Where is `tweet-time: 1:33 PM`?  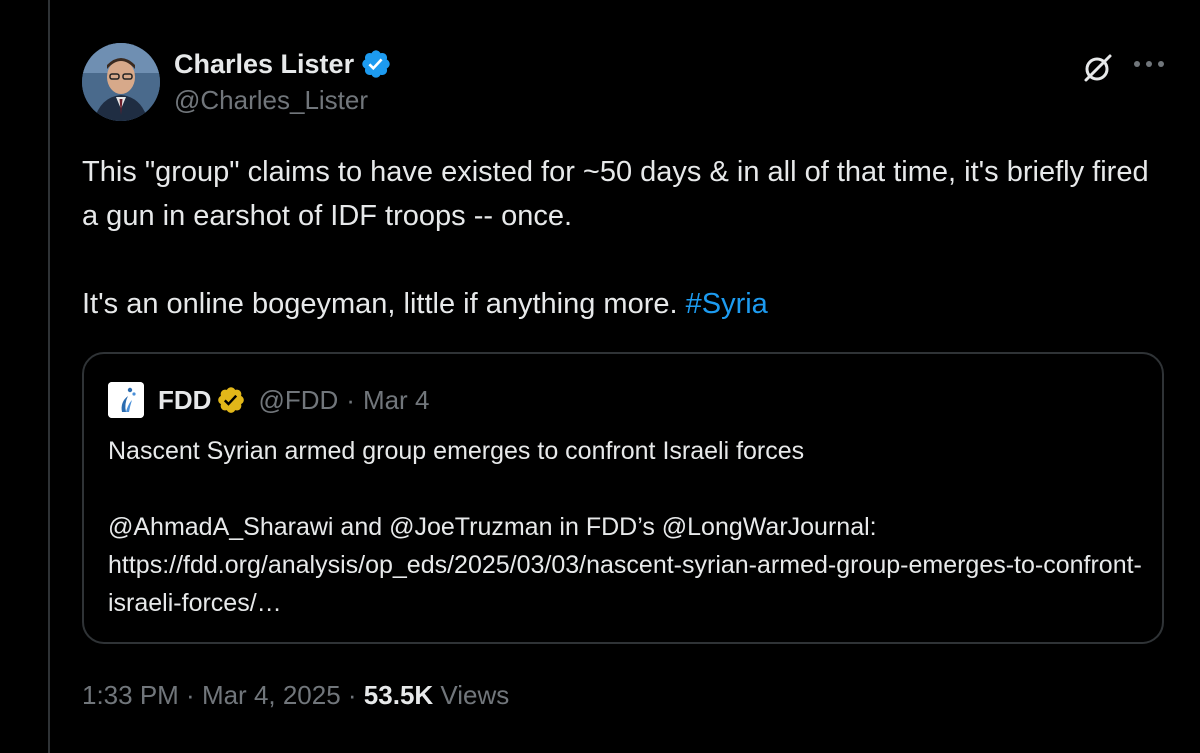 tweet-time: 1:33 PM is located at coordinates (130, 695).